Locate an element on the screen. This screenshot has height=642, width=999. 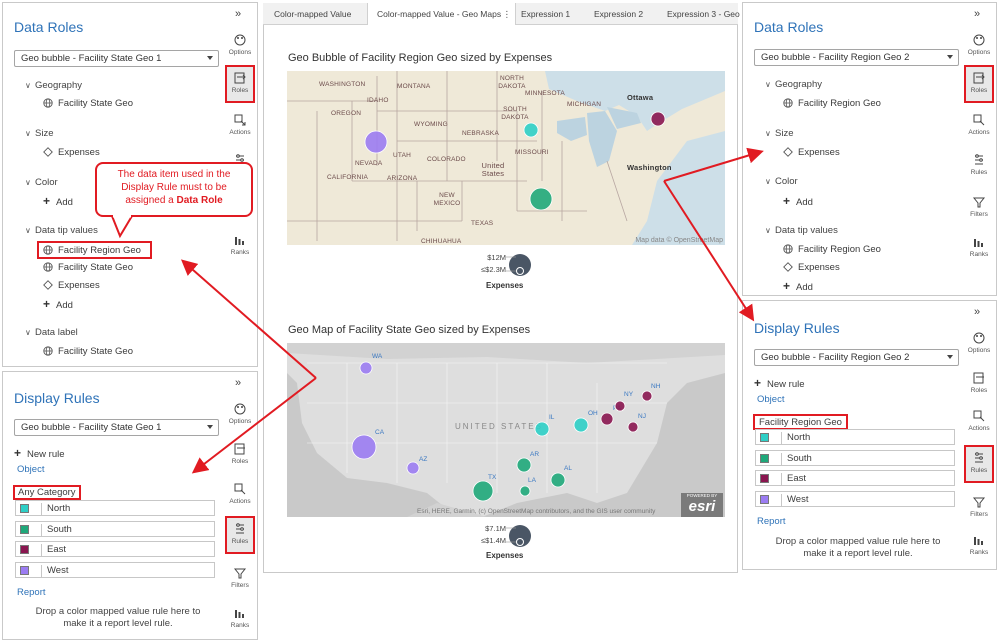
role-item-facility-region-geo: Facility Region Geo is located at coordinates (94, 250).